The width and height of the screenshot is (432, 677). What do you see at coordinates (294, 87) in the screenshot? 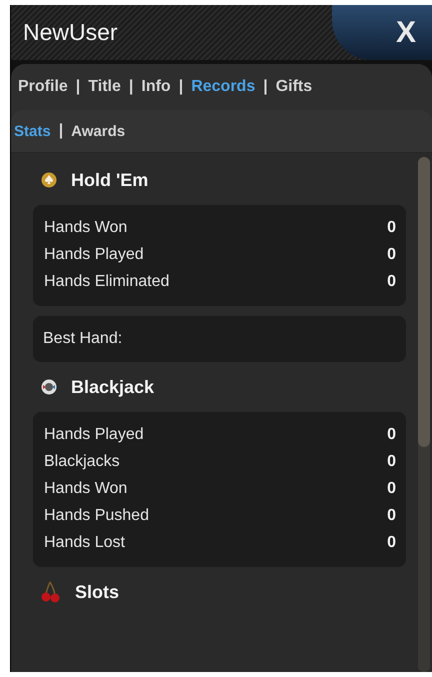
I see `tab: Gifts` at bounding box center [294, 87].